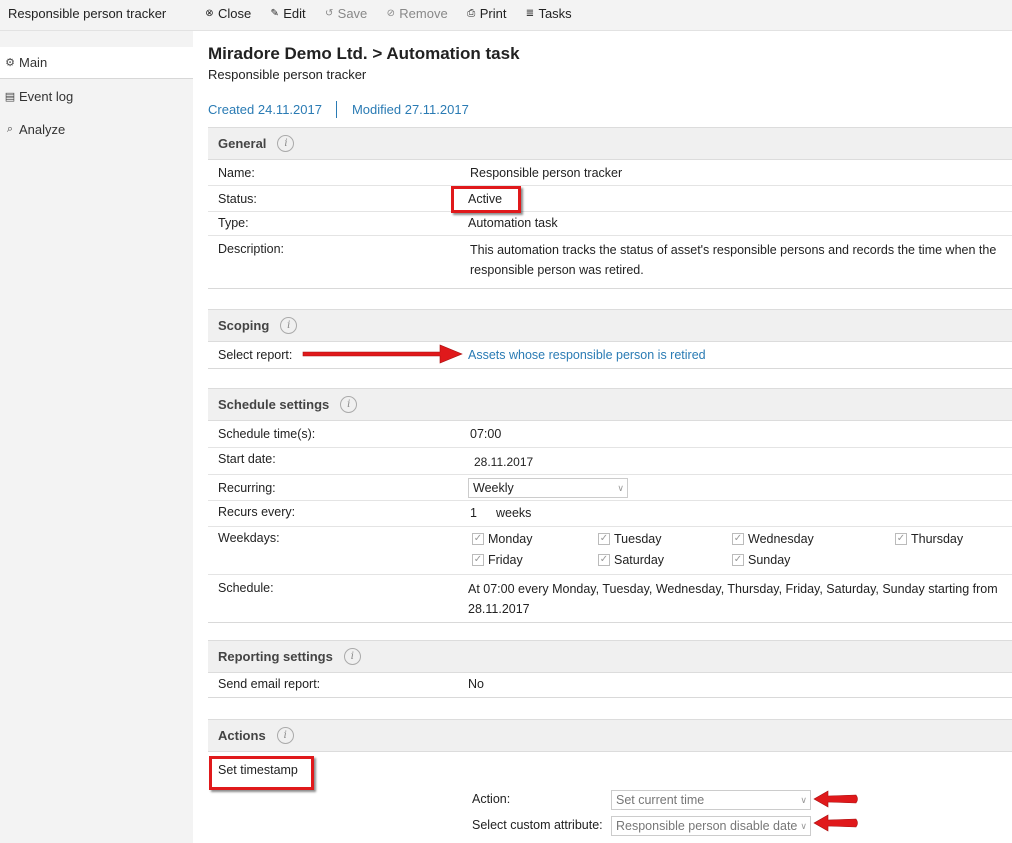 The height and width of the screenshot is (843, 1012). I want to click on section-title: General, so click(242, 143).